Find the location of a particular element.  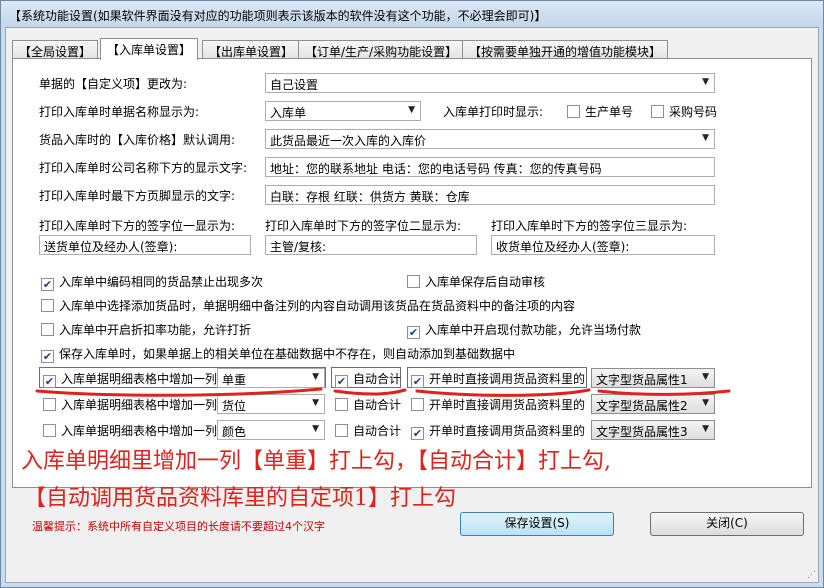

option-auto-add-unit: ✔ 保存入库单时，如果单据上的相关单位在基础数据中不存在，则自动添加到基础数据中 is located at coordinates (278, 354).